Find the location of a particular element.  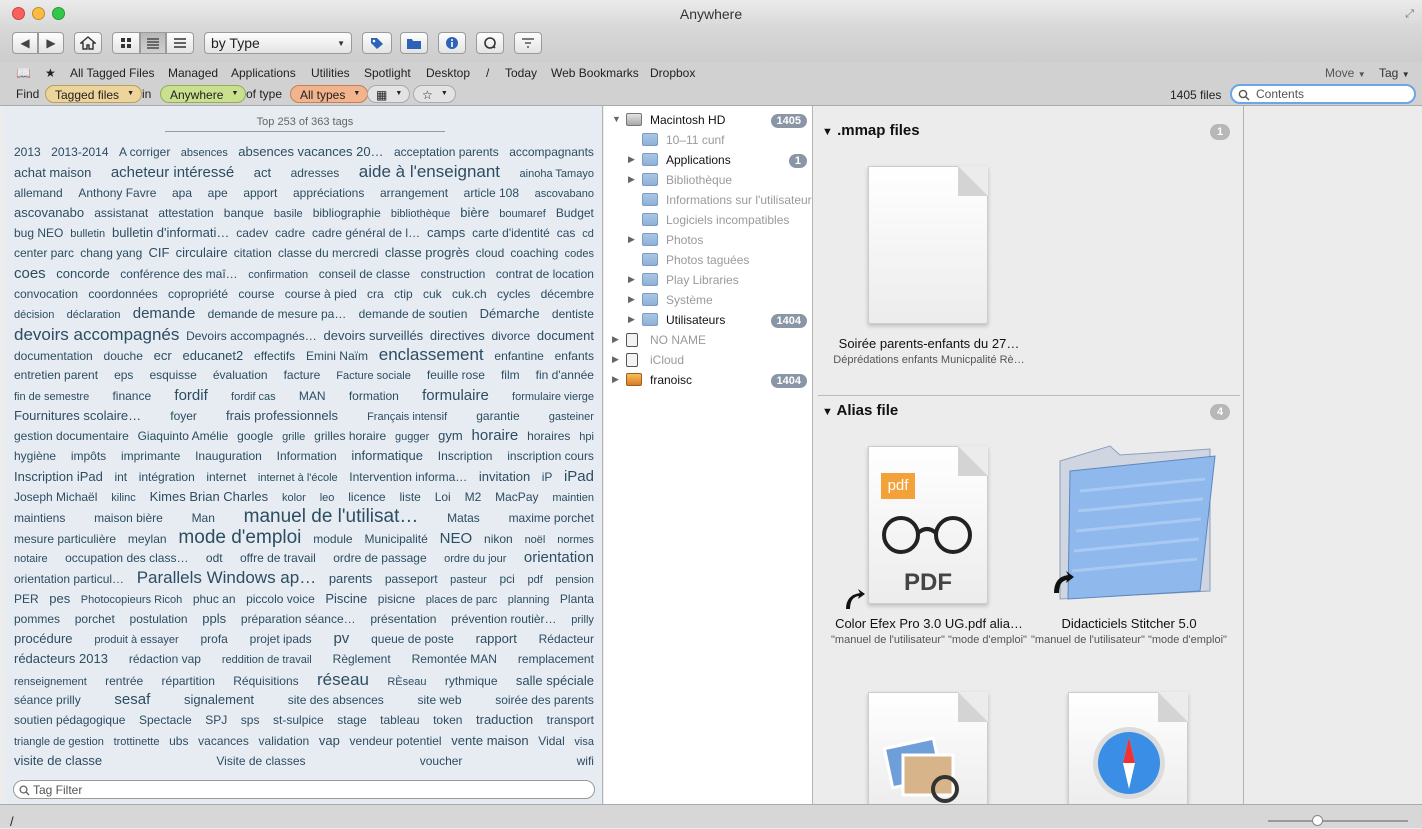

tag-item: effectifs is located at coordinates (274, 356).